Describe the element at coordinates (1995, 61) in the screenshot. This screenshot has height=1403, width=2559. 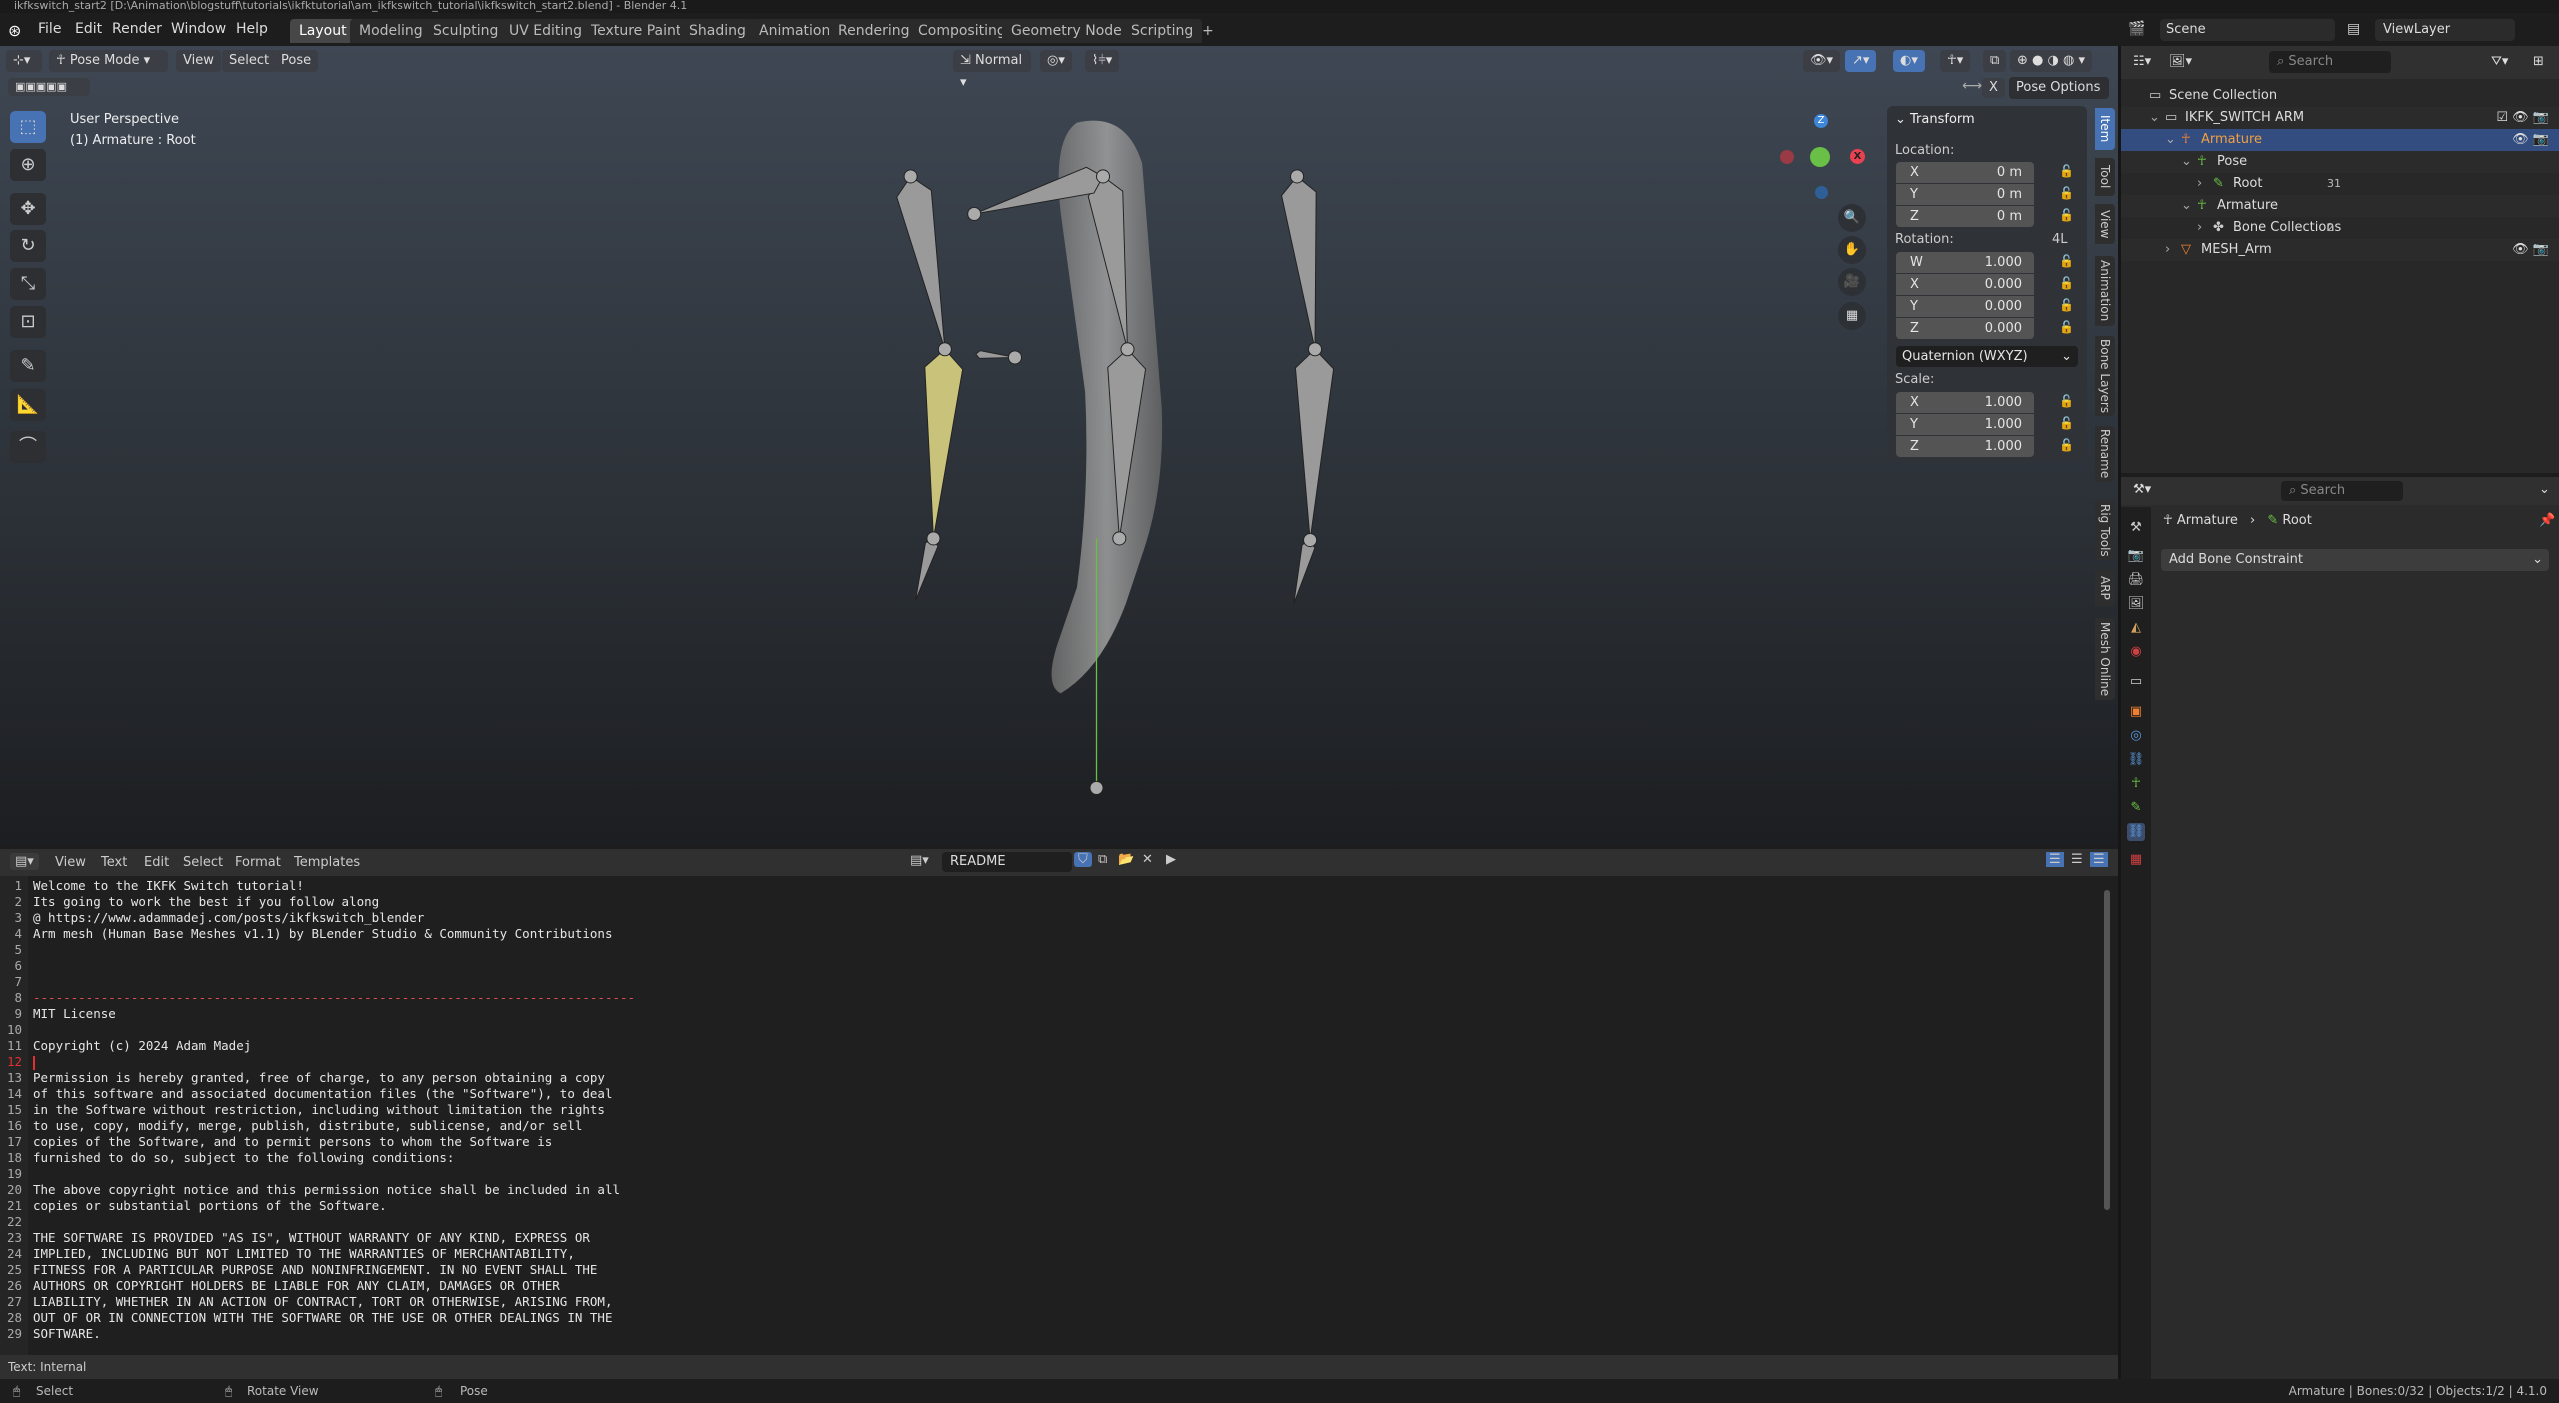
I see `xray-toggle: ⧉` at that location.